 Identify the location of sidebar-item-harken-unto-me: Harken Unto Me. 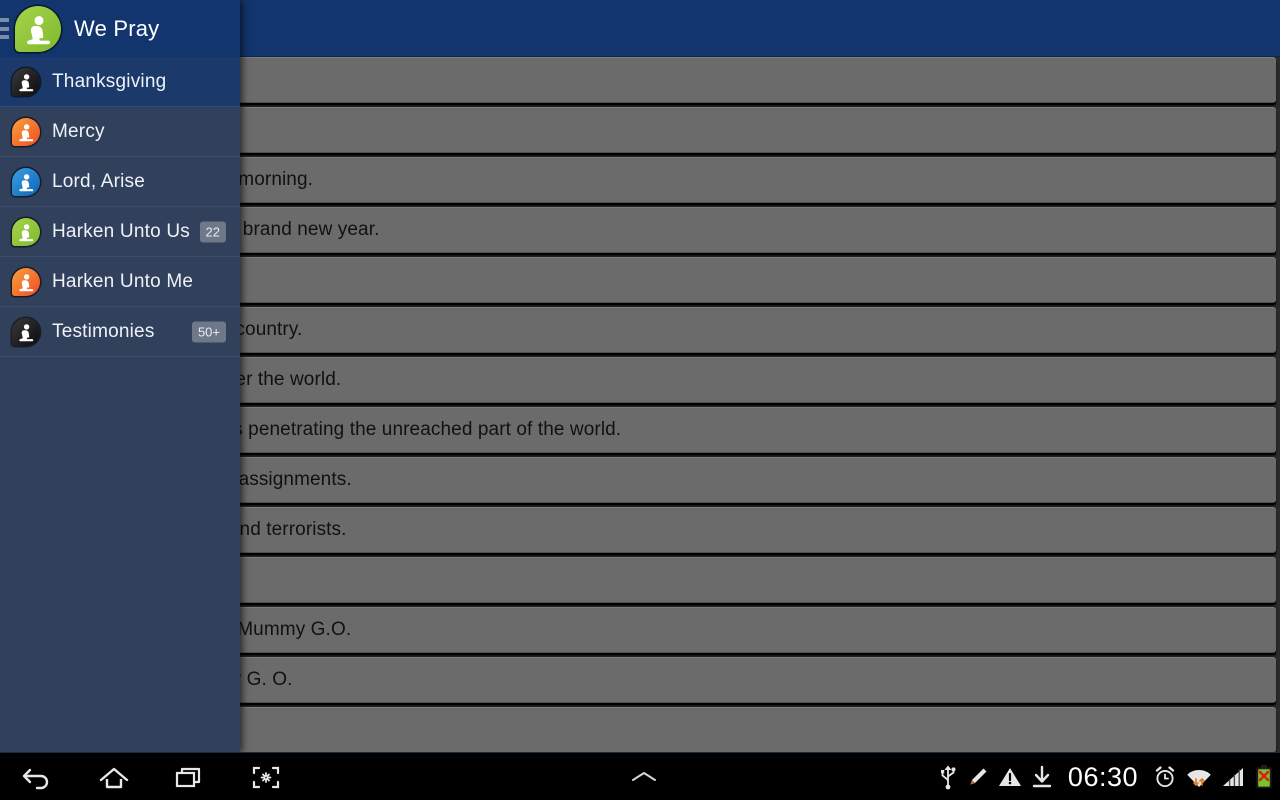
(120, 282).